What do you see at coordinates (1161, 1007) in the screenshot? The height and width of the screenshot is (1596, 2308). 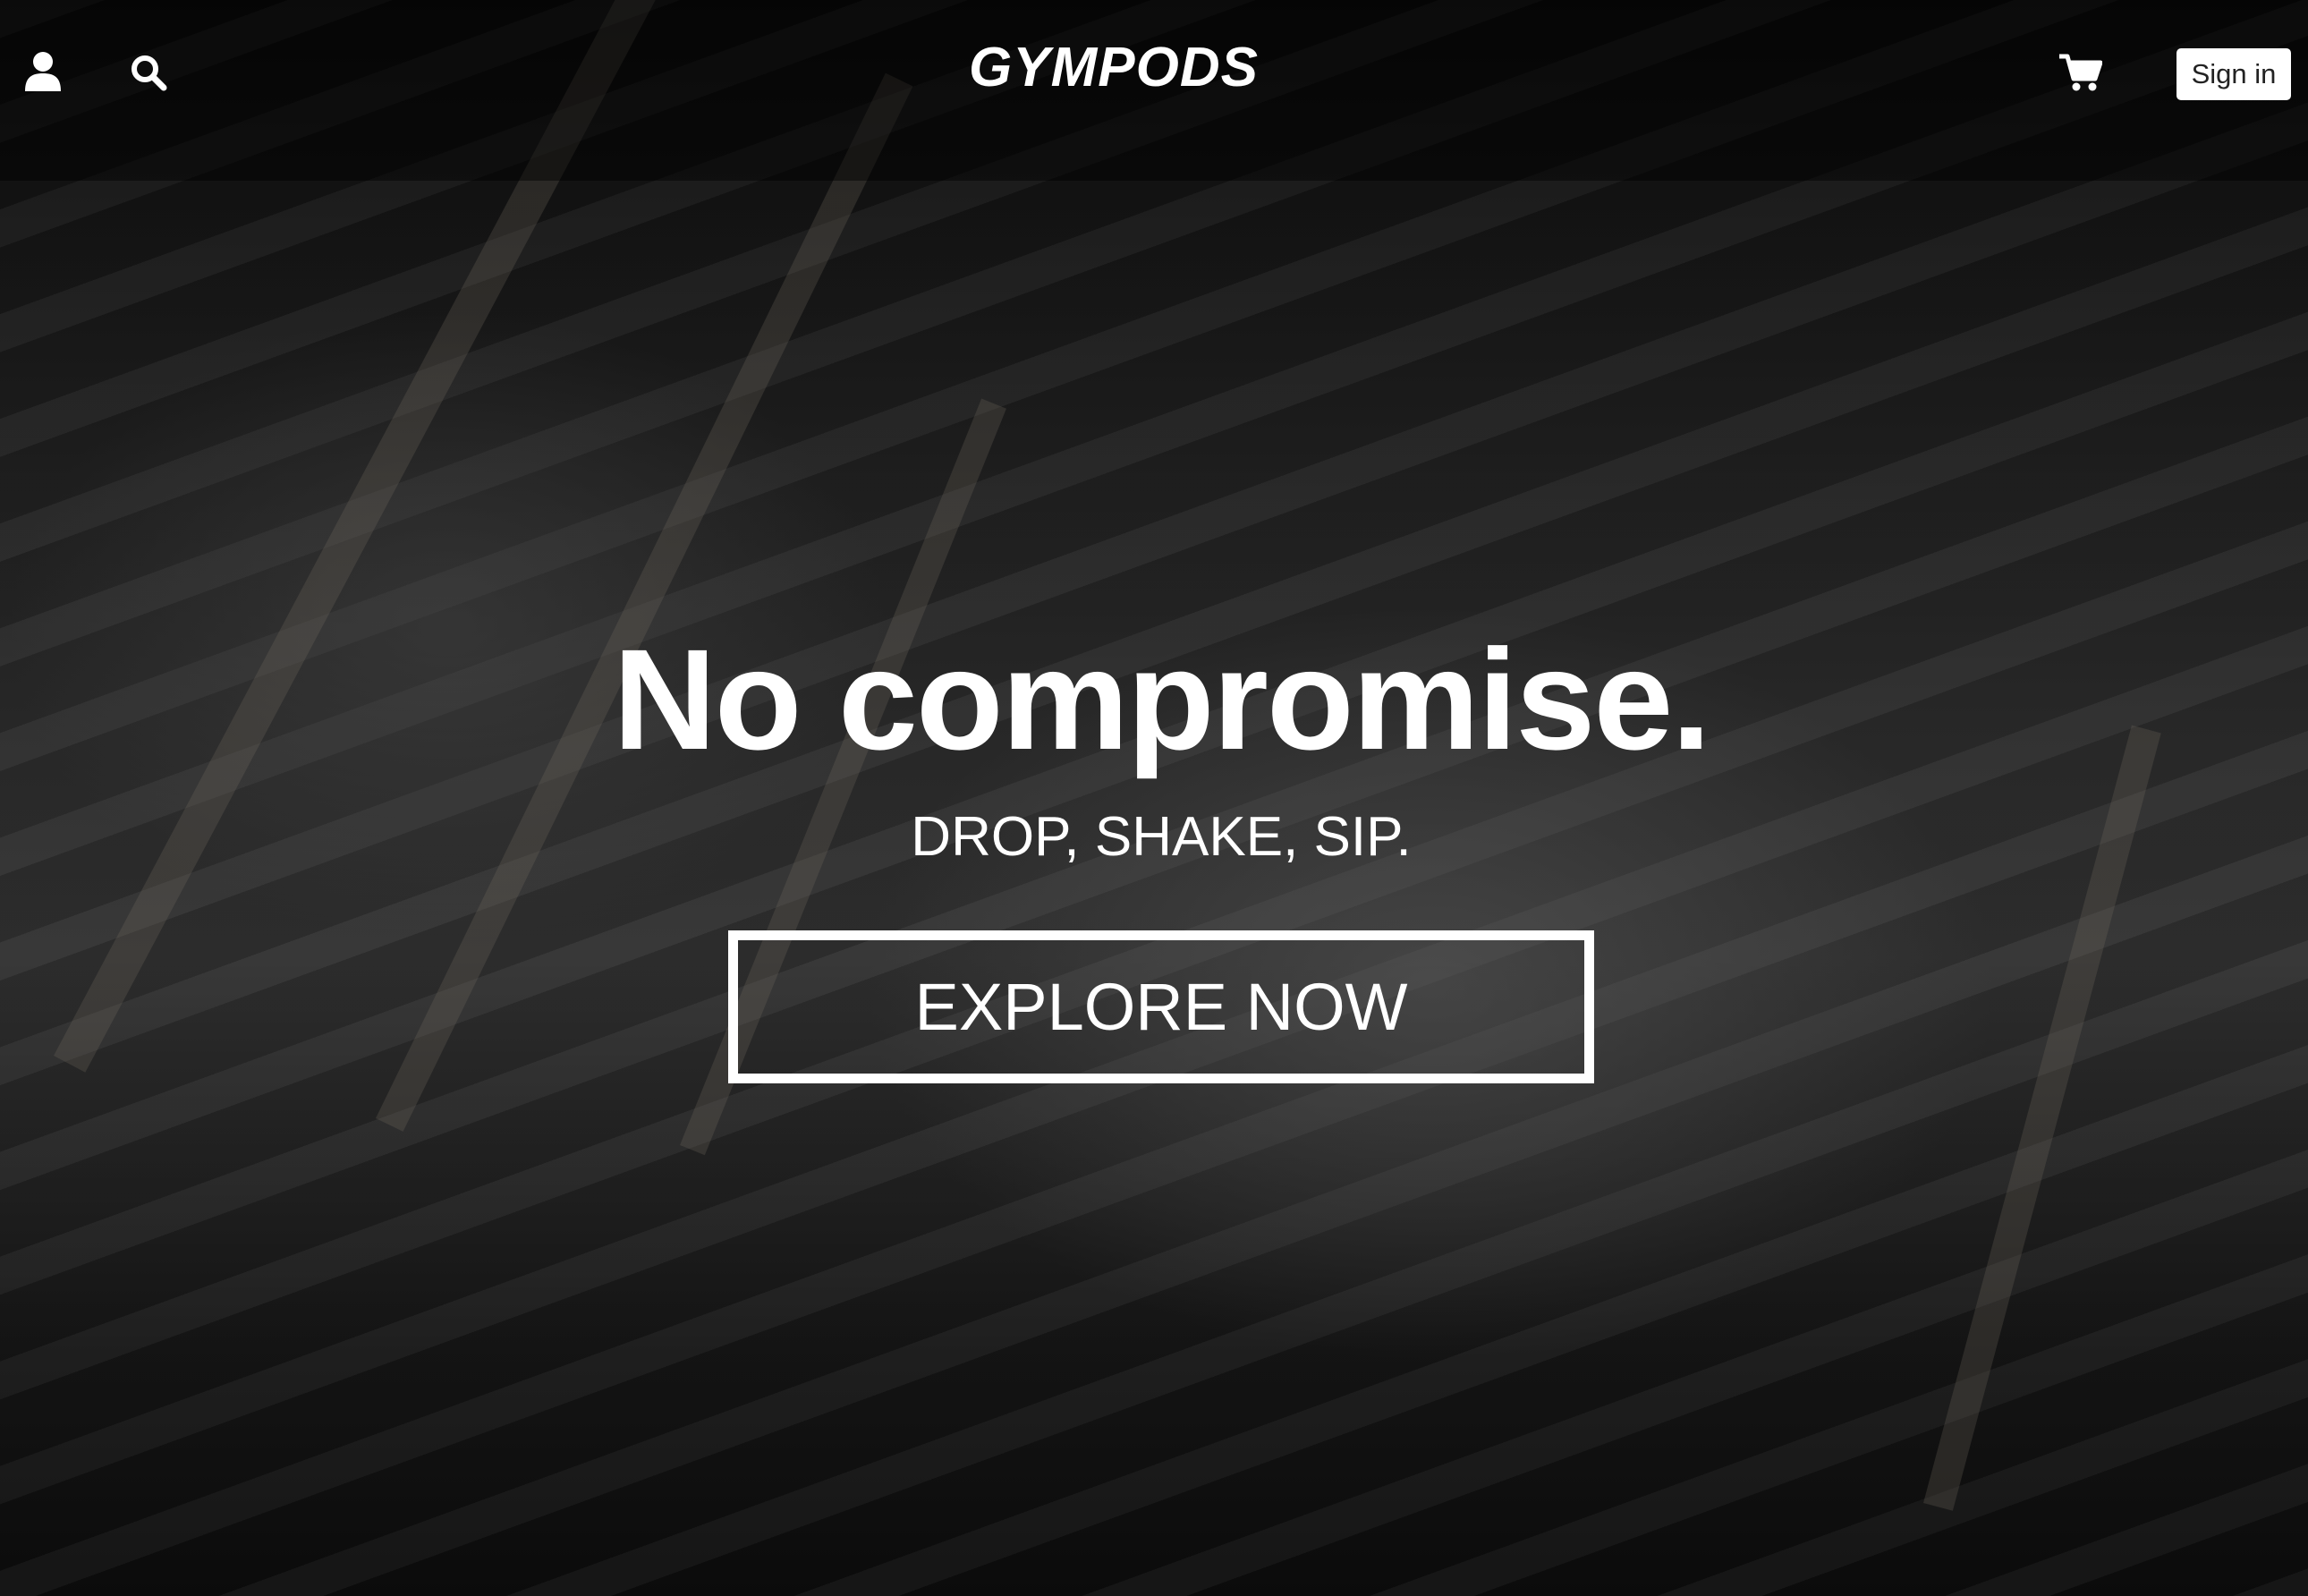 I see `explore-now-button: EXPLORE NOW` at bounding box center [1161, 1007].